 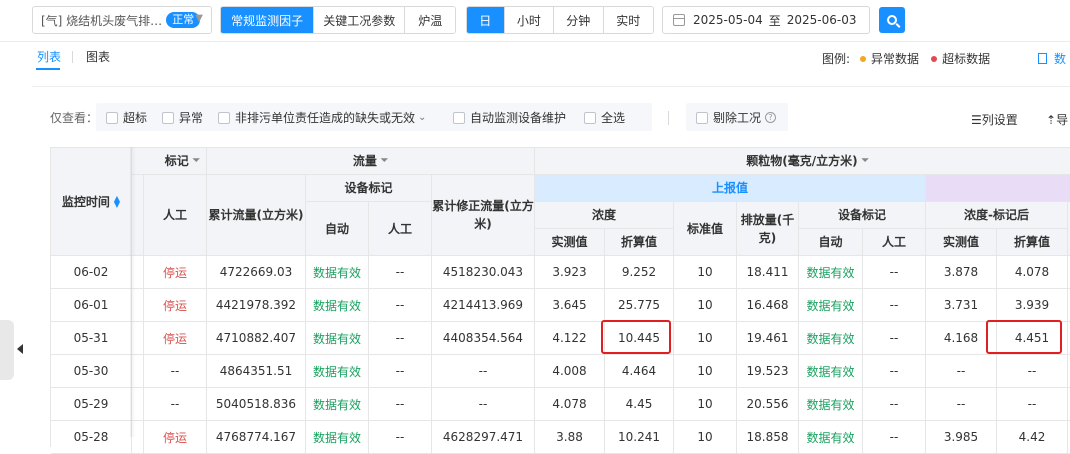 I want to click on fixed-column-shadow, so click(x=133, y=292).